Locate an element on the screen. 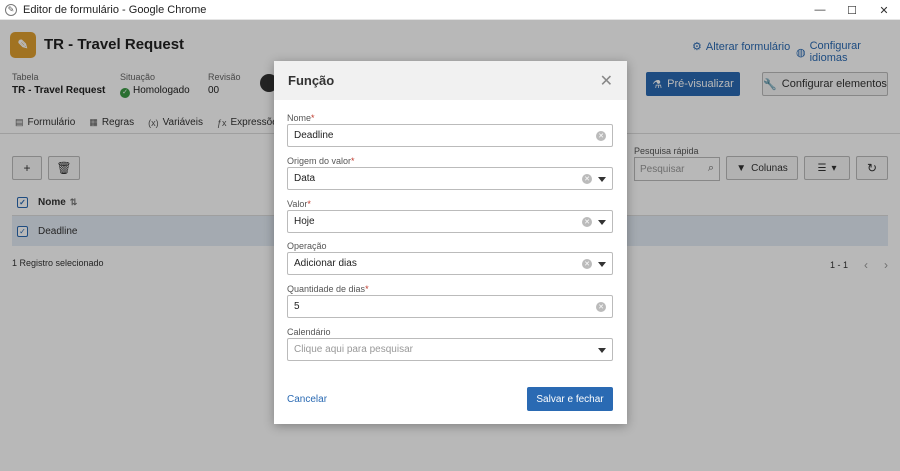 The image size is (900, 471). valor-field: Valor* Hoje ✕ is located at coordinates (450, 216).